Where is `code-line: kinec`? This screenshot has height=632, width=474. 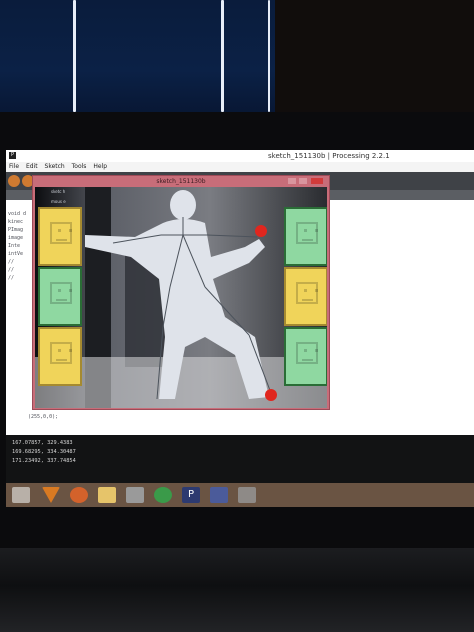 code-line: kinec is located at coordinates (16, 222).